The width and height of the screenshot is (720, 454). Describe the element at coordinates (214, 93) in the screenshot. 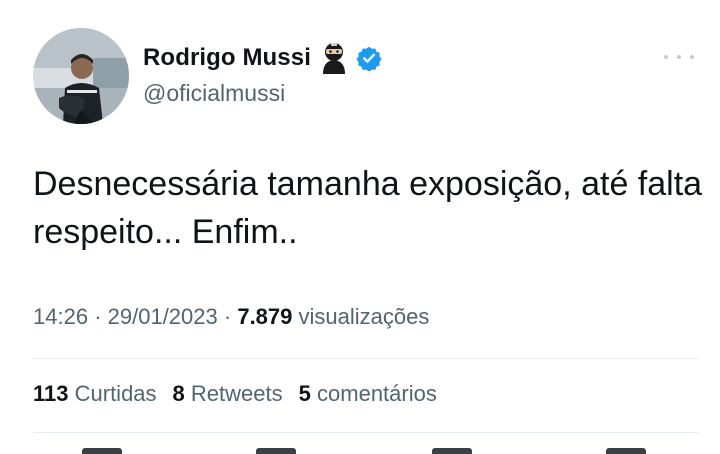

I see `author-handle: @oficialmussi` at that location.